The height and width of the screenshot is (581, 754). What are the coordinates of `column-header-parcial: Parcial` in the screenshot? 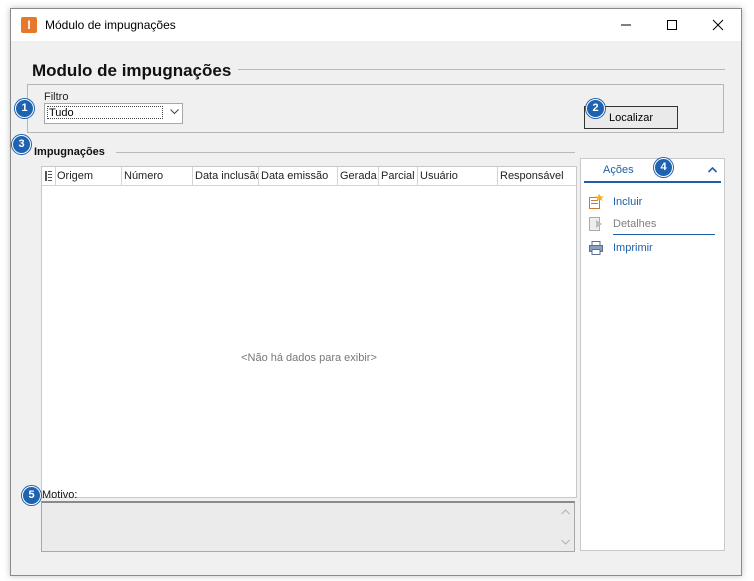 It's located at (398, 176).